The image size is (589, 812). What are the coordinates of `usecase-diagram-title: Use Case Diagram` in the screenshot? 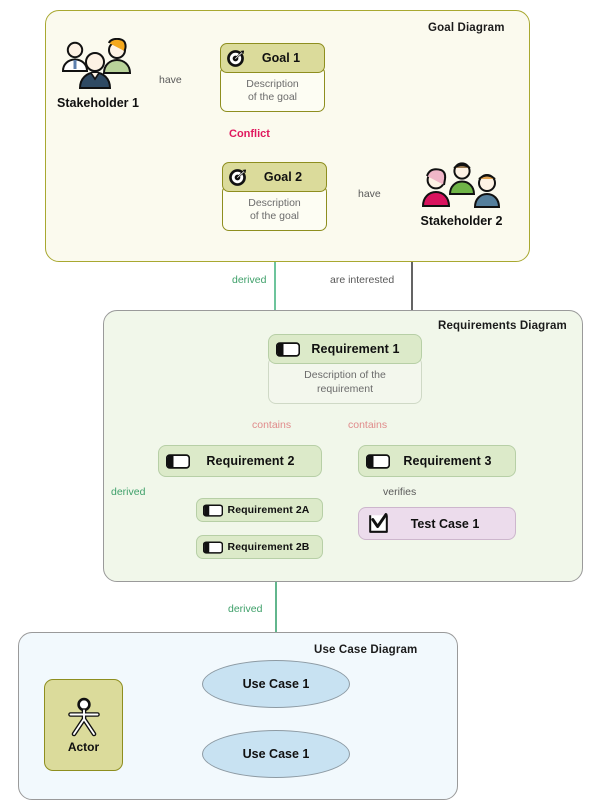 It's located at (366, 650).